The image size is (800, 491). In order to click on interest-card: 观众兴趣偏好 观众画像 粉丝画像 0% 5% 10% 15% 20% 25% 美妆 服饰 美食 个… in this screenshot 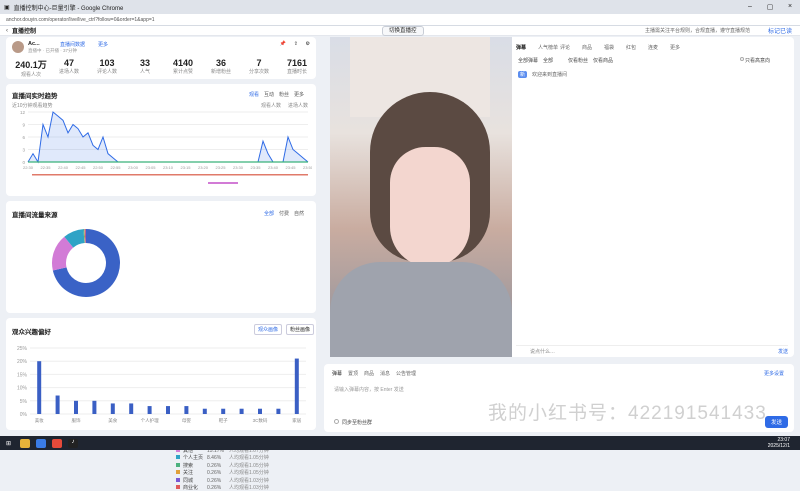, I will do `click(161, 374)`.